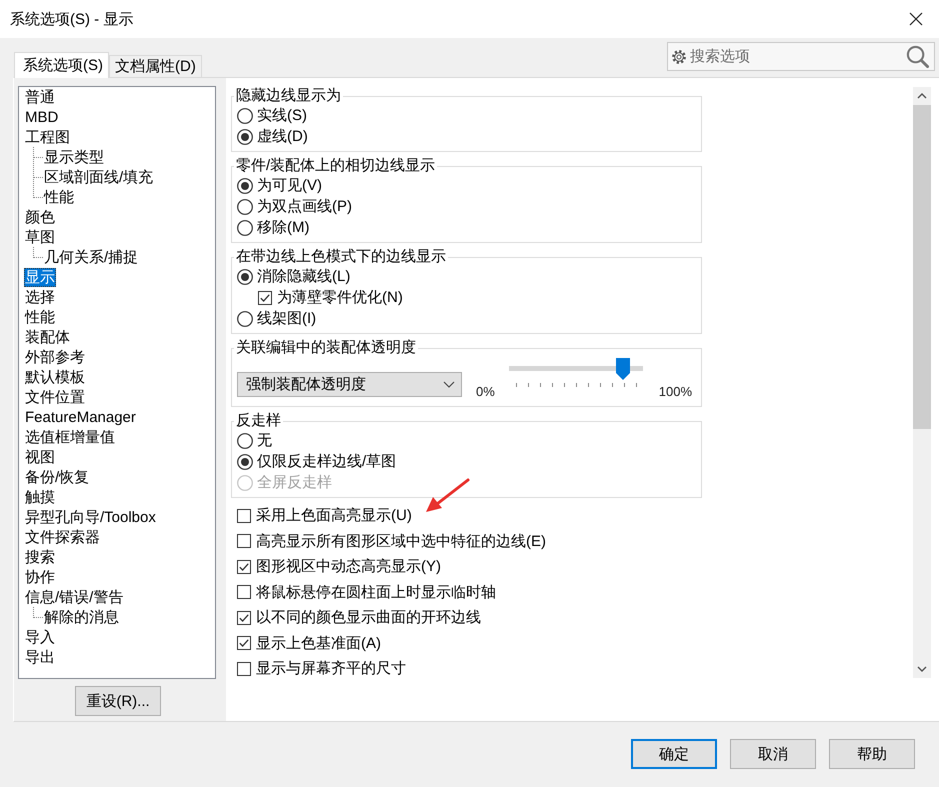 Image resolution: width=939 pixels, height=787 pixels. I want to click on tree-item: 区域剖面线/填充, so click(98, 177).